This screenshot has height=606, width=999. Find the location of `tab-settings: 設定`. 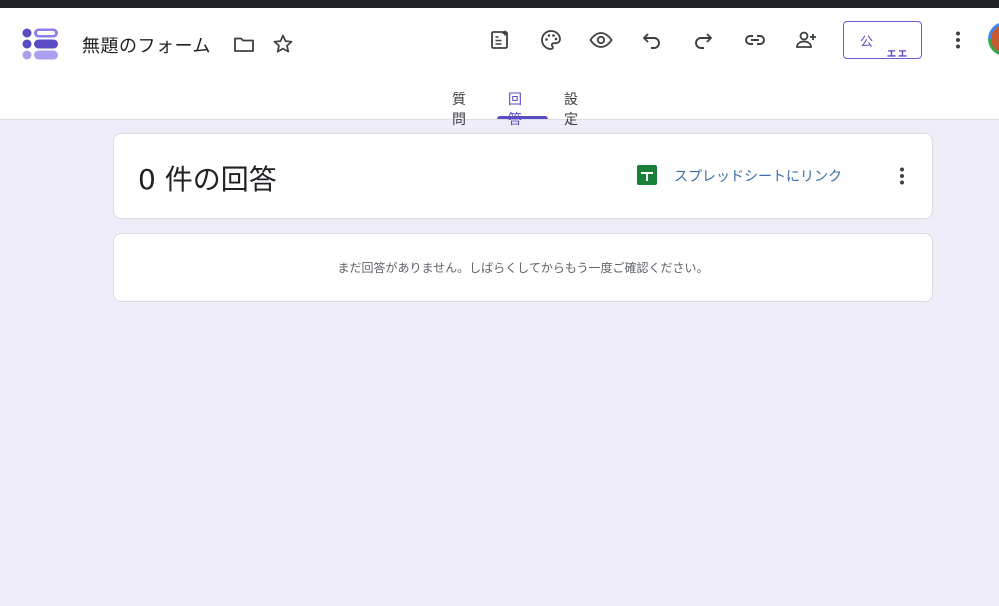

tab-settings: 設定 is located at coordinates (571, 109).